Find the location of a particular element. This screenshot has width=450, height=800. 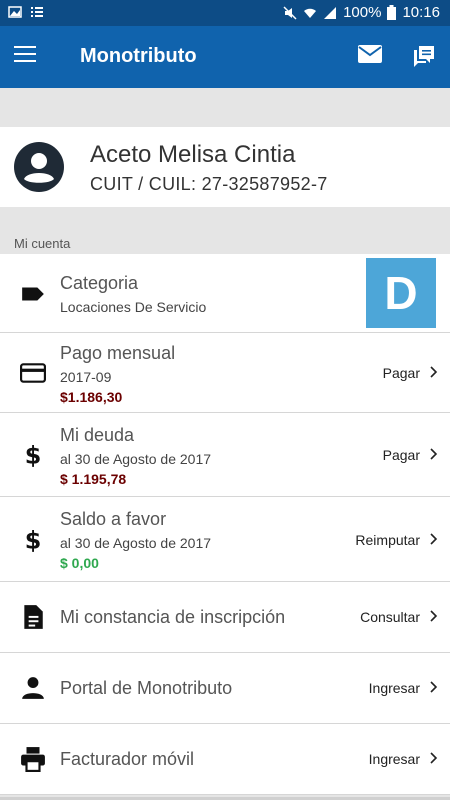

list-item-categoria: Categoria Locaciones De Servicio D is located at coordinates (225, 293).